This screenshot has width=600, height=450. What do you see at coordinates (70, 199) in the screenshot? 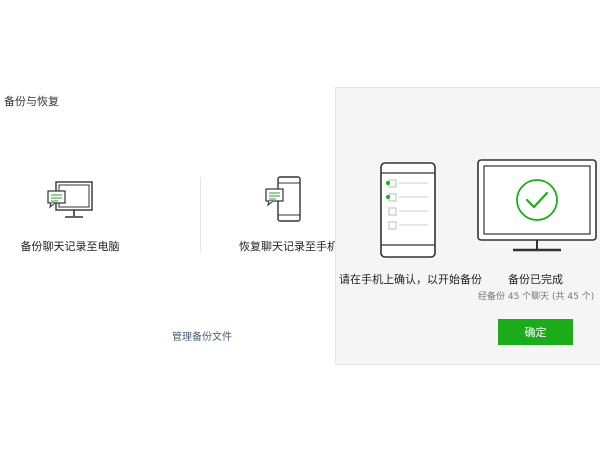
I see `computer-chat-icon` at bounding box center [70, 199].